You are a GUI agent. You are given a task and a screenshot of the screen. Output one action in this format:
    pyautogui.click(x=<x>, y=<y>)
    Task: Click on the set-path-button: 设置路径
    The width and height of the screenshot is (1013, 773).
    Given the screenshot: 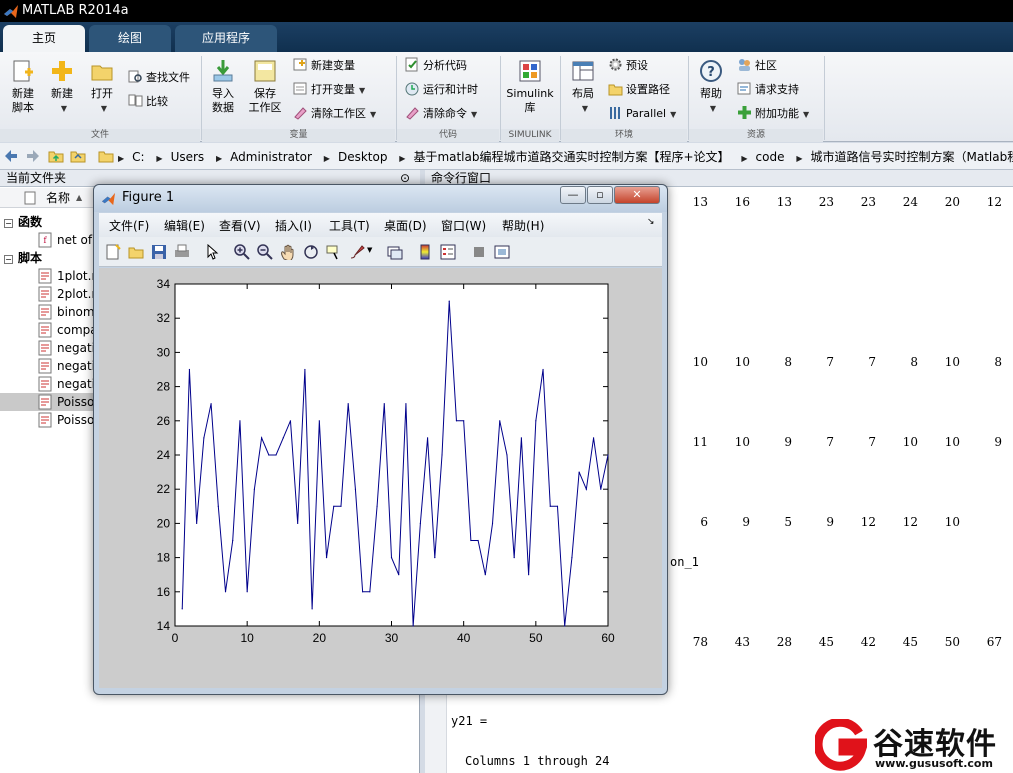 What is the action you would take?
    pyautogui.click(x=639, y=90)
    